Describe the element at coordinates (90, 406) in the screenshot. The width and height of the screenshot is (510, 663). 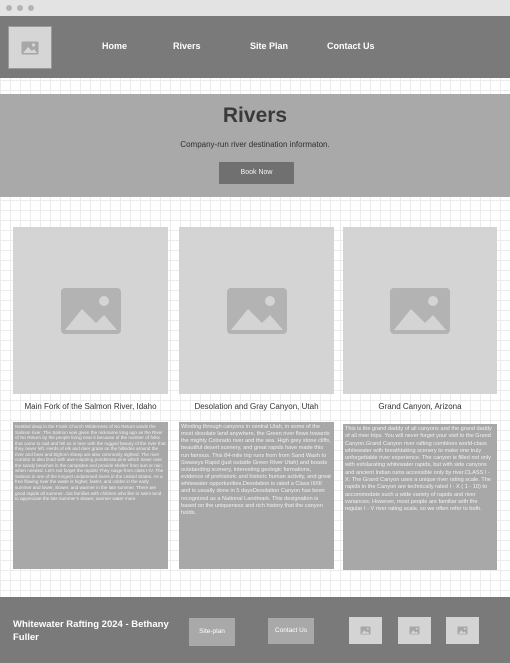
I see `card-title: Main Fork of the Salmon River, Idaho` at that location.